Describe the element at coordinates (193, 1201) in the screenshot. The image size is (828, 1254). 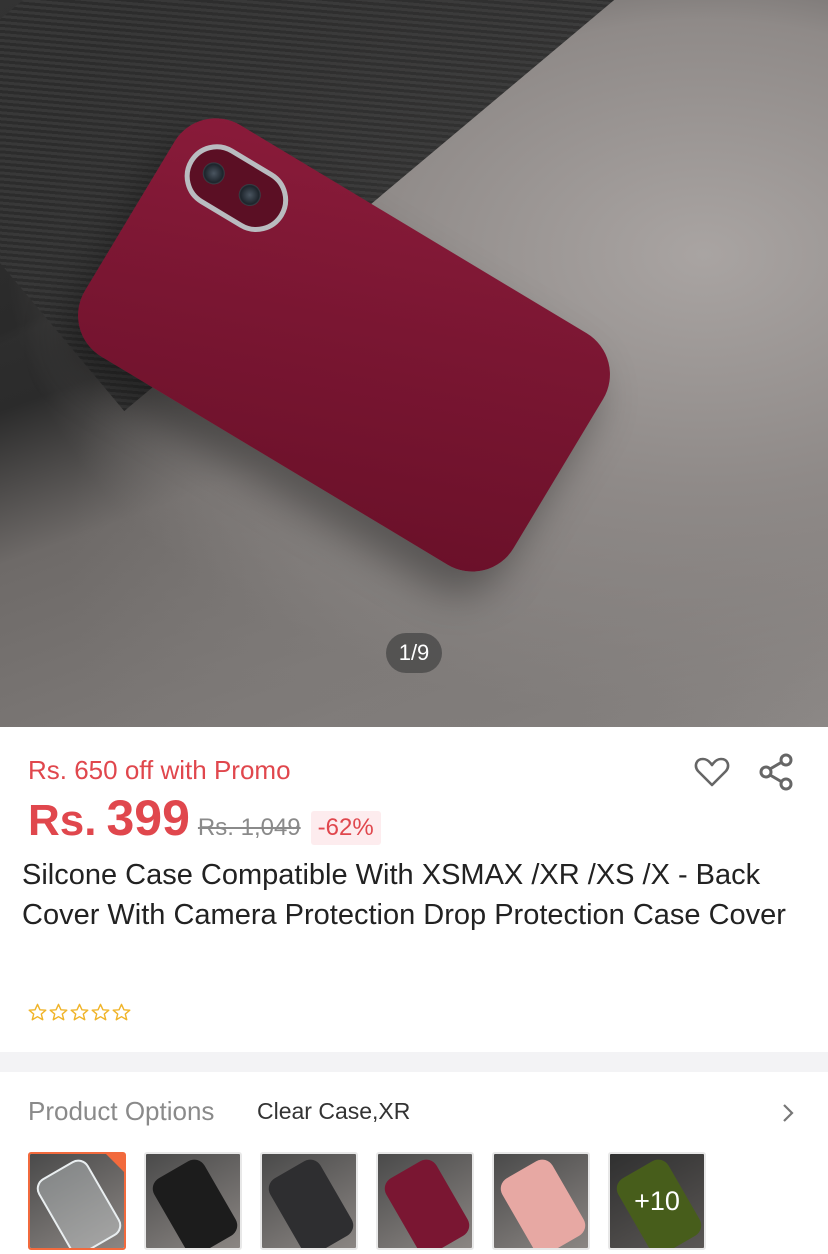
I see `option-thumbnail-black` at that location.